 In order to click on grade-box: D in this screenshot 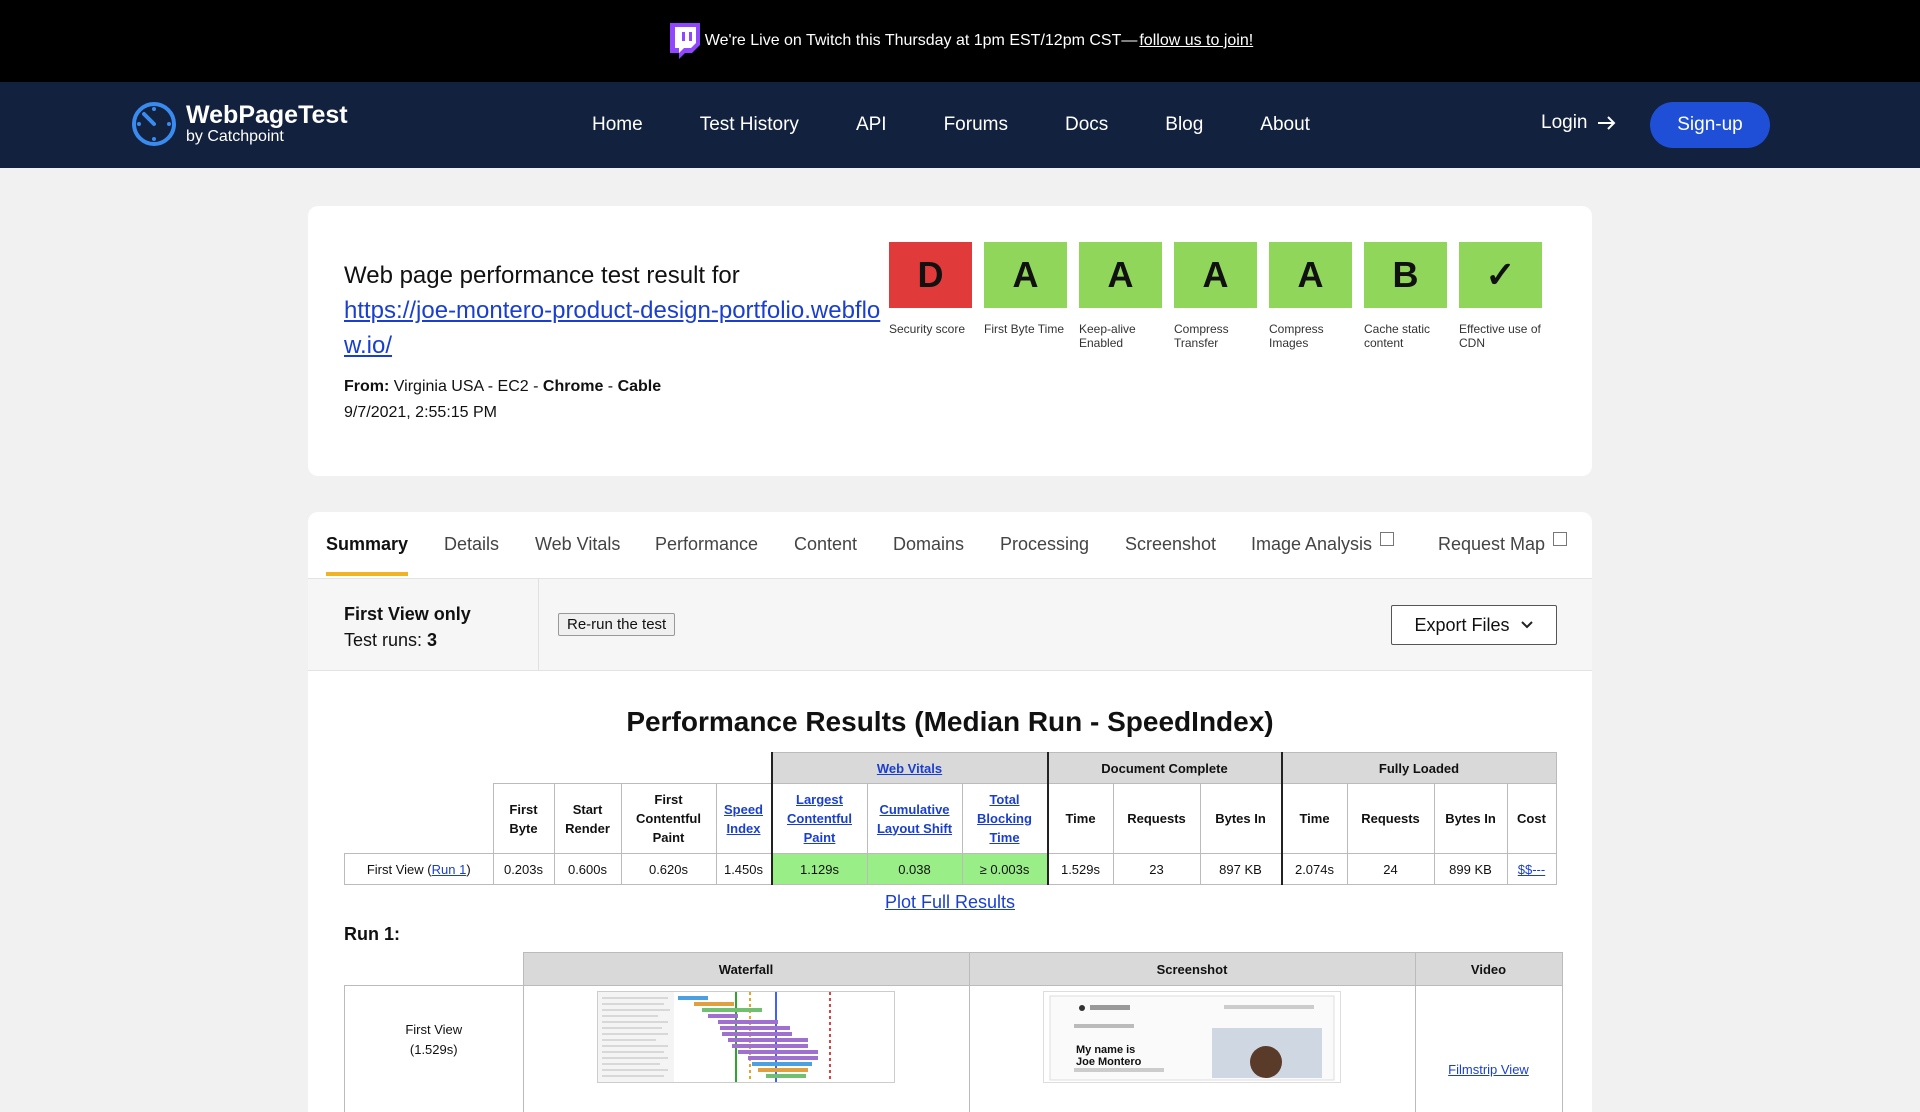, I will do `click(930, 275)`.